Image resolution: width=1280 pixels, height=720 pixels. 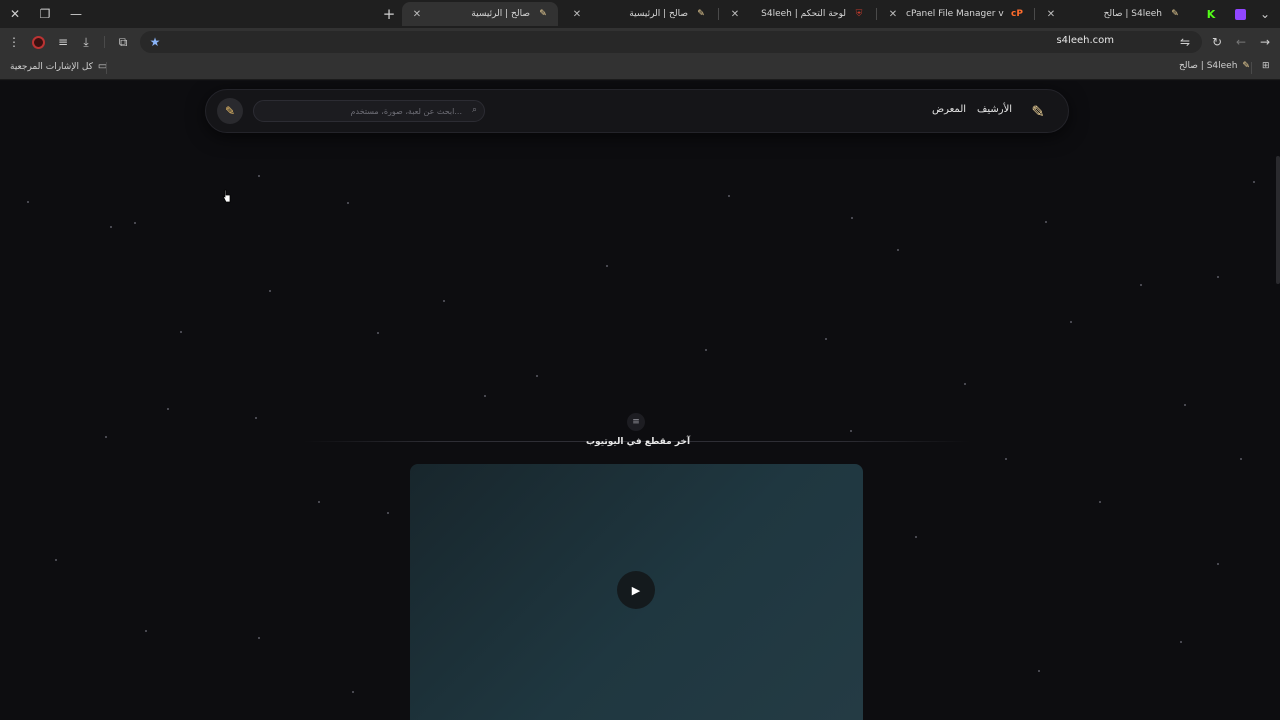 What do you see at coordinates (949, 109) in the screenshot?
I see `nav-link-gallery: المعرض` at bounding box center [949, 109].